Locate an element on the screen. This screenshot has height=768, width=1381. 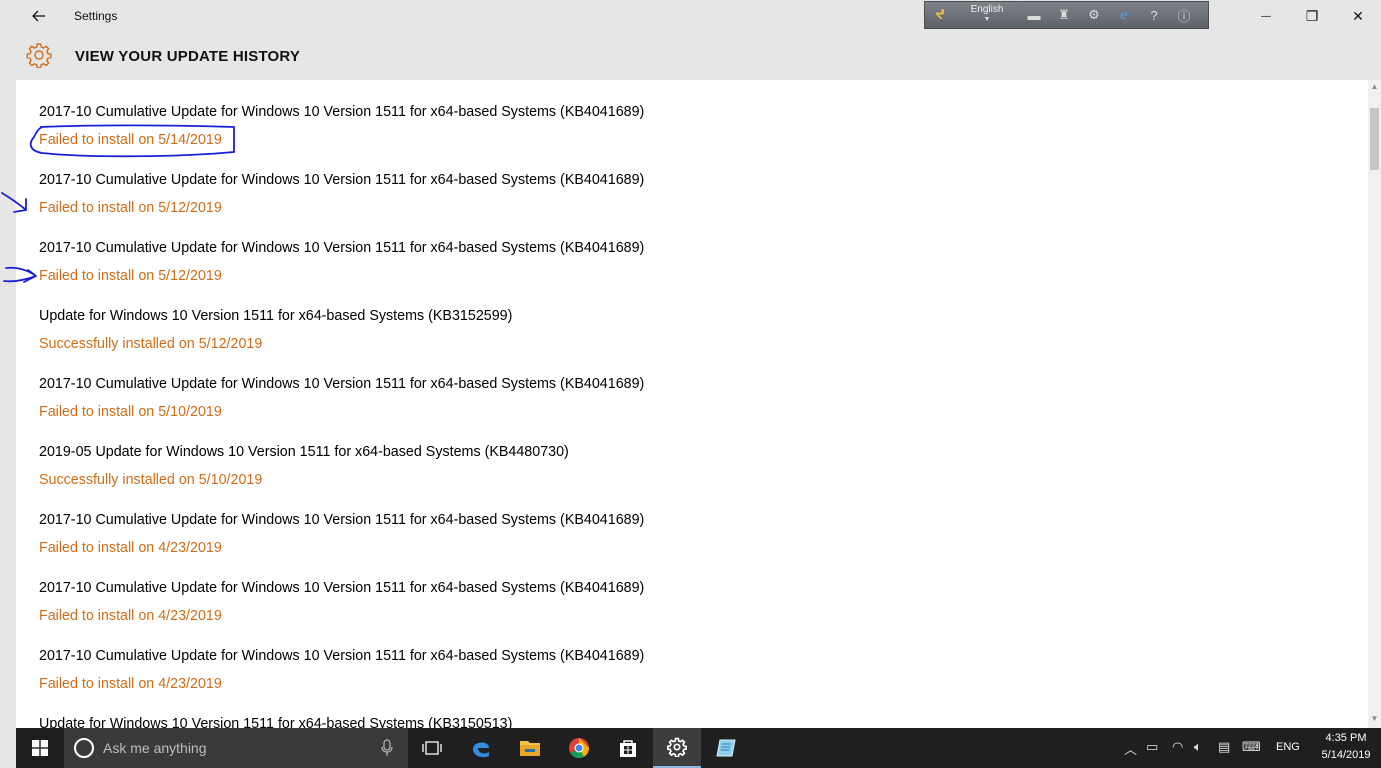
store-icon is located at coordinates (628, 748).